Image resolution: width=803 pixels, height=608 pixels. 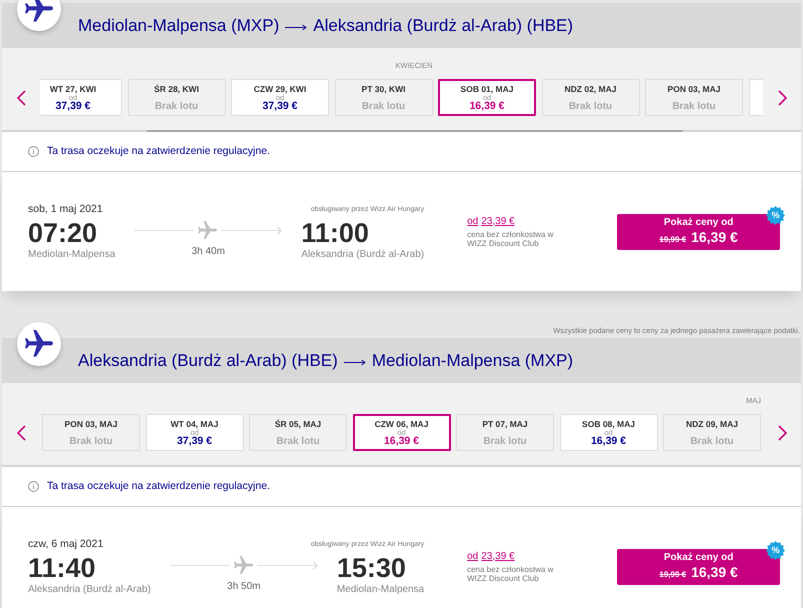 I want to click on scrollbar-thumb, so click(x=415, y=131).